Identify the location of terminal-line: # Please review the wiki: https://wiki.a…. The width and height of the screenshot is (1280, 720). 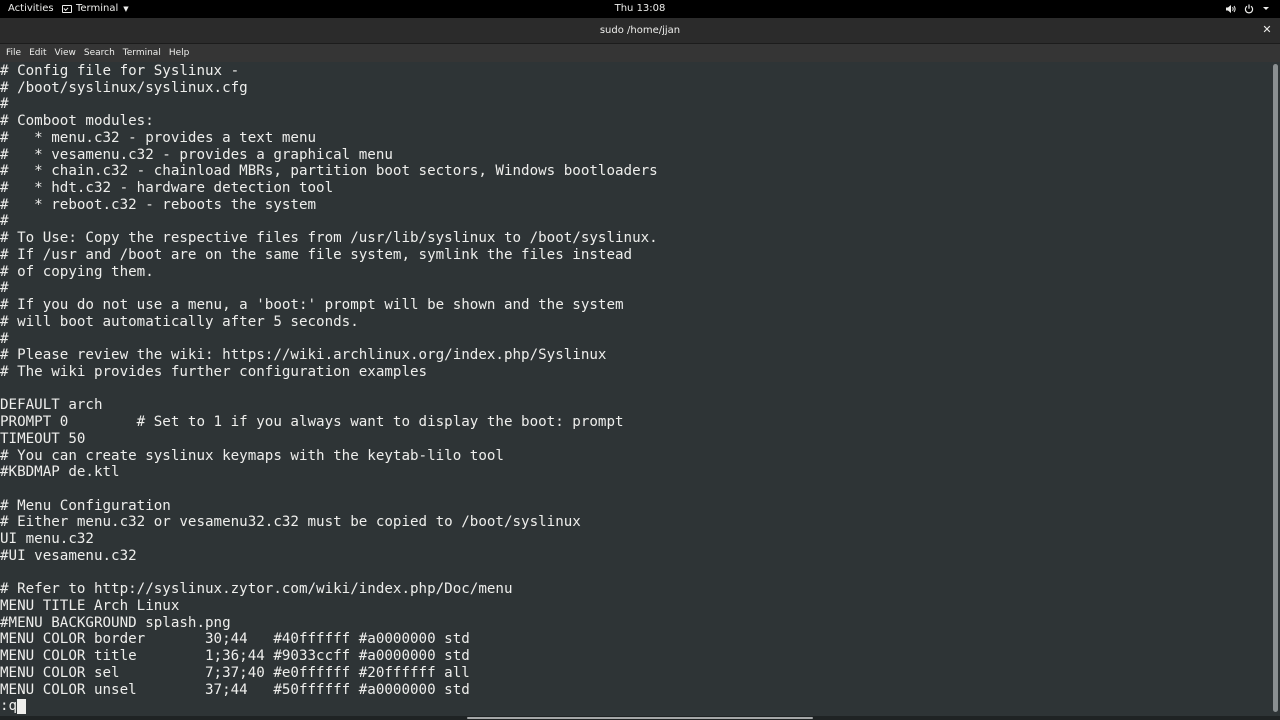
(303, 355).